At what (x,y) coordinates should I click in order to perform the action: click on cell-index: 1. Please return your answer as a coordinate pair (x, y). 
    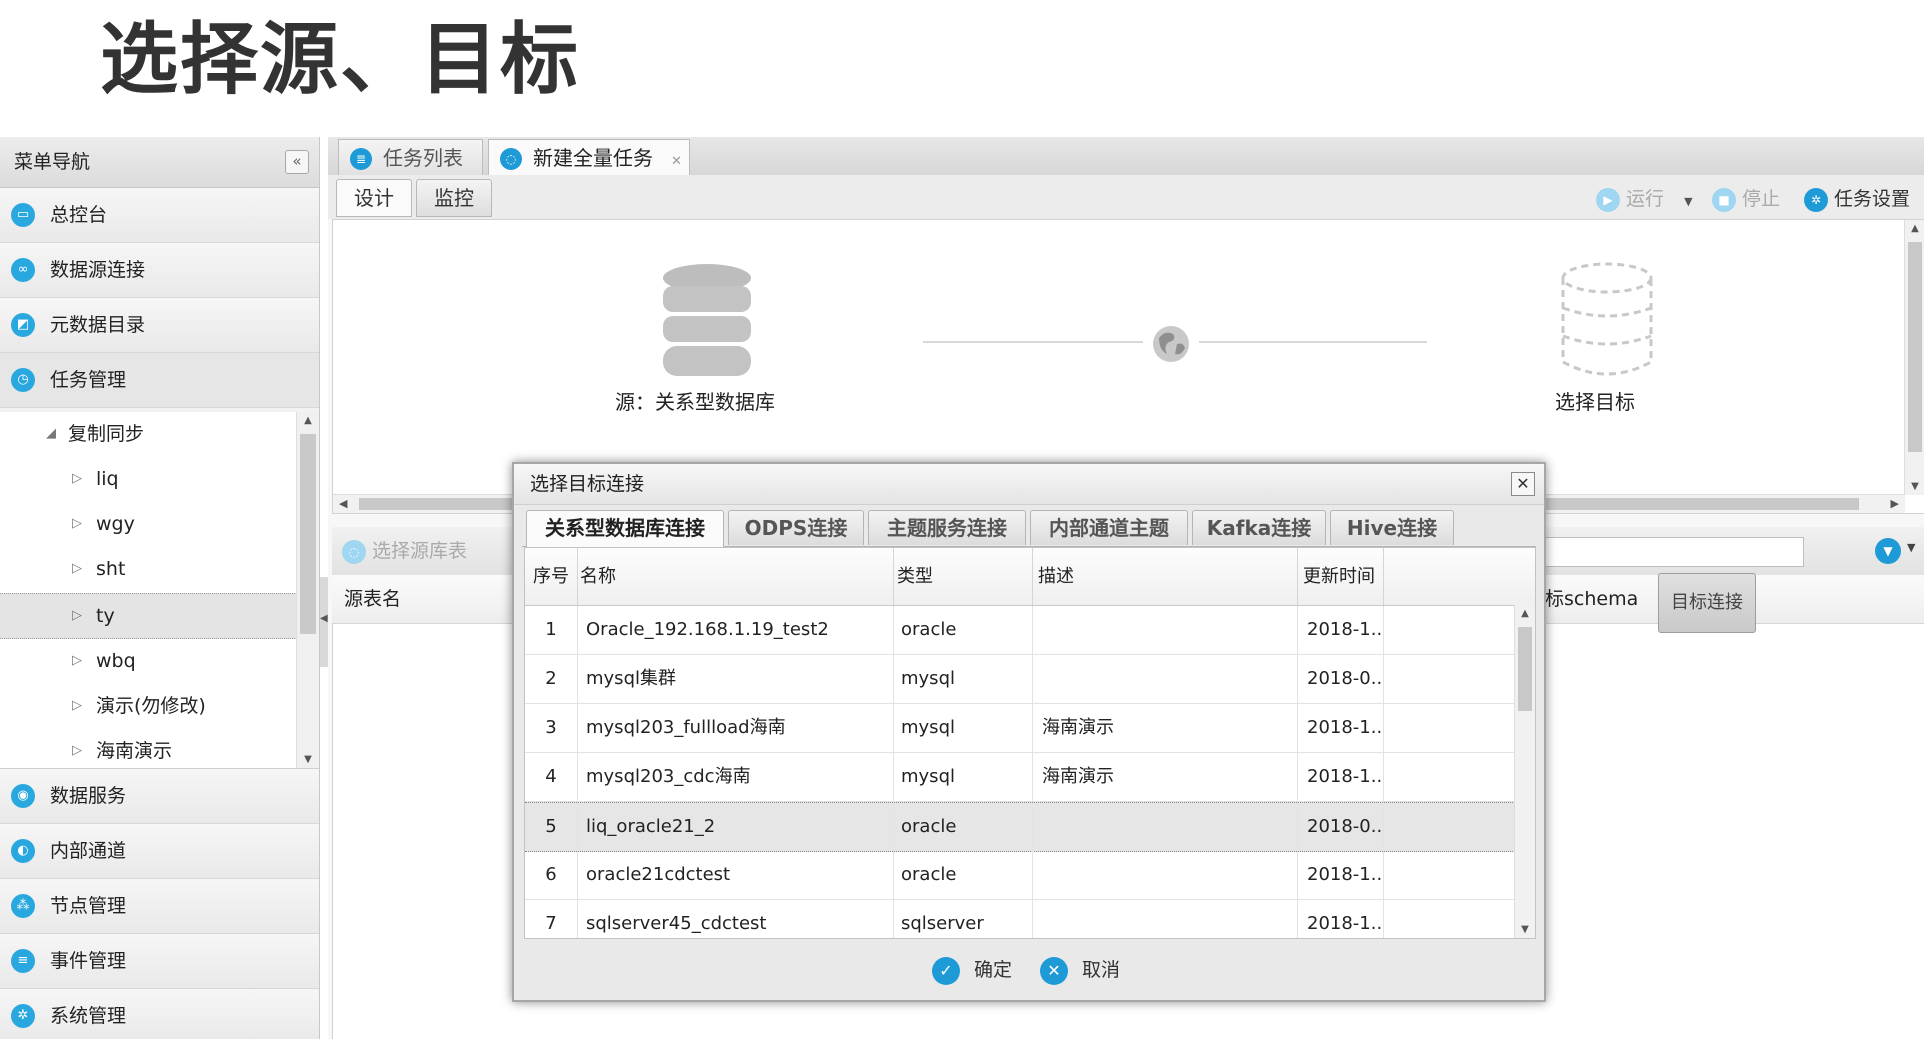
    Looking at the image, I should click on (551, 630).